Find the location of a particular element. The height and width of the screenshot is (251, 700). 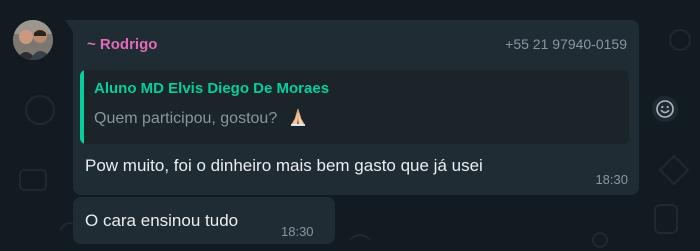

quoted-author: Aluno MD Elvis Diego De Moraes is located at coordinates (212, 88).